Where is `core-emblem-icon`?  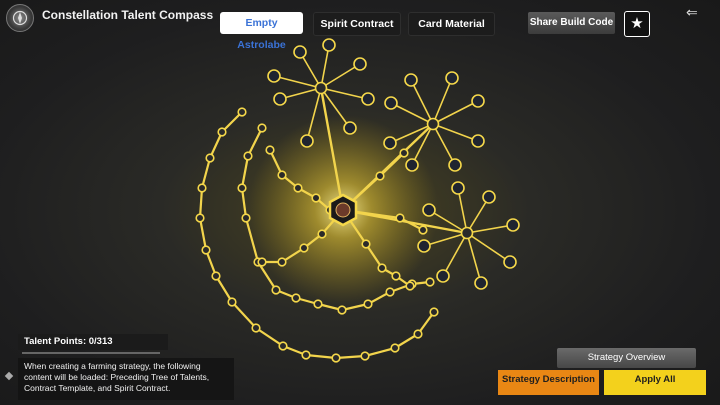 core-emblem-icon is located at coordinates (343, 210).